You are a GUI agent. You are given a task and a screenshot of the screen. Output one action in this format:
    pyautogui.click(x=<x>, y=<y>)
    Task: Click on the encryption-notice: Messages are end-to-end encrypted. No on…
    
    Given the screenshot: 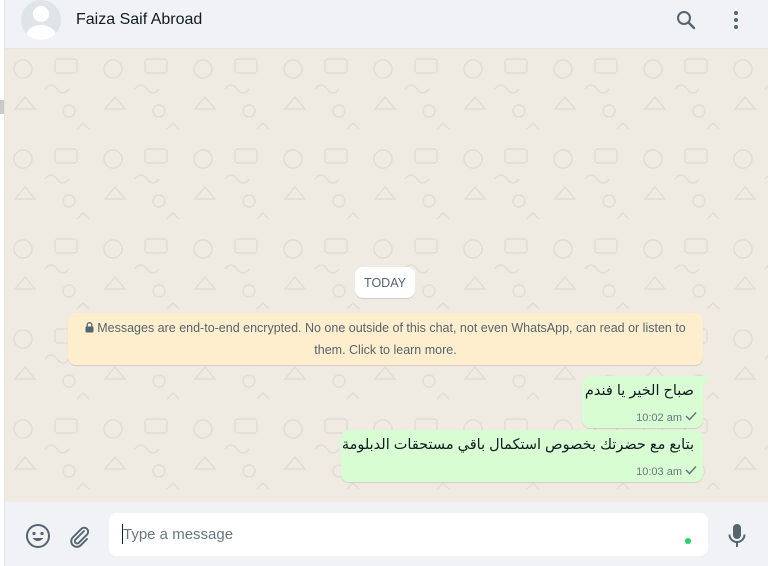 What is the action you would take?
    pyautogui.click(x=385, y=339)
    